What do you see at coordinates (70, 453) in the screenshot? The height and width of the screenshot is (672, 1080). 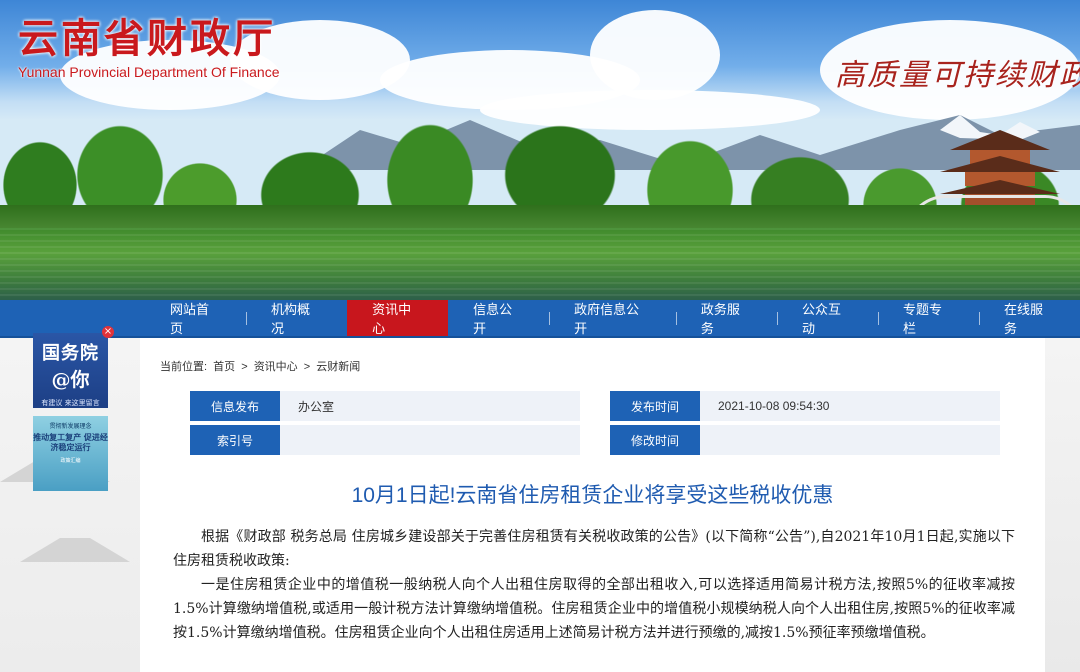 I see `policy-ad: 贯彻新发展理念 推动复工复产 促进经济稳定运行 政策汇编` at bounding box center [70, 453].